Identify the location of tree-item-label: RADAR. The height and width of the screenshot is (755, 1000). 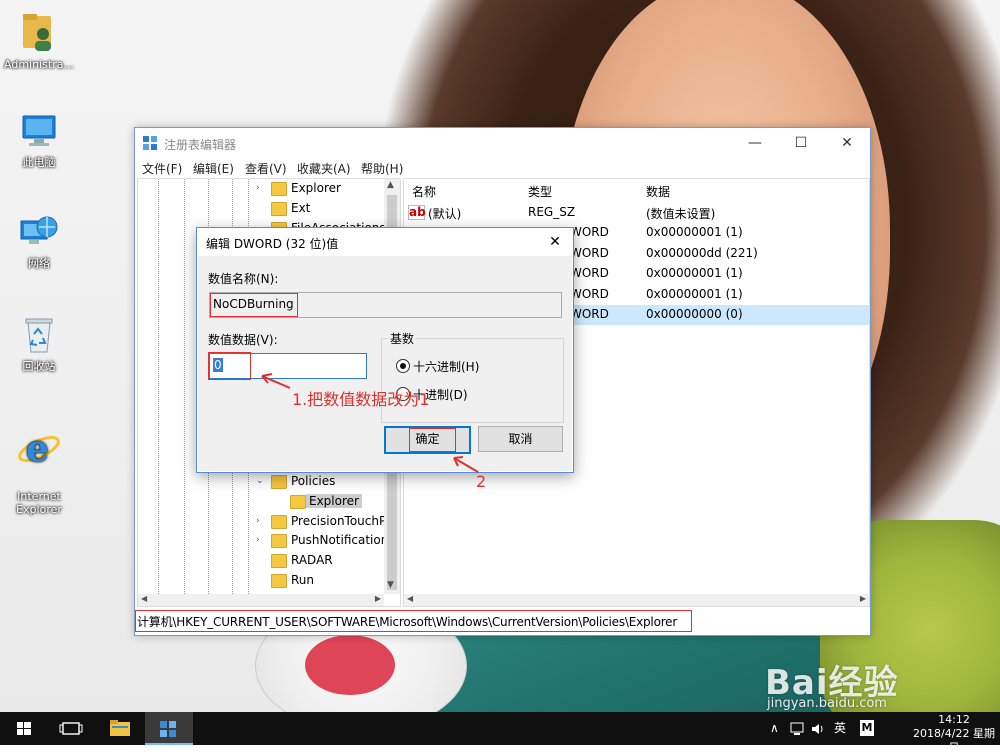
(312, 560).